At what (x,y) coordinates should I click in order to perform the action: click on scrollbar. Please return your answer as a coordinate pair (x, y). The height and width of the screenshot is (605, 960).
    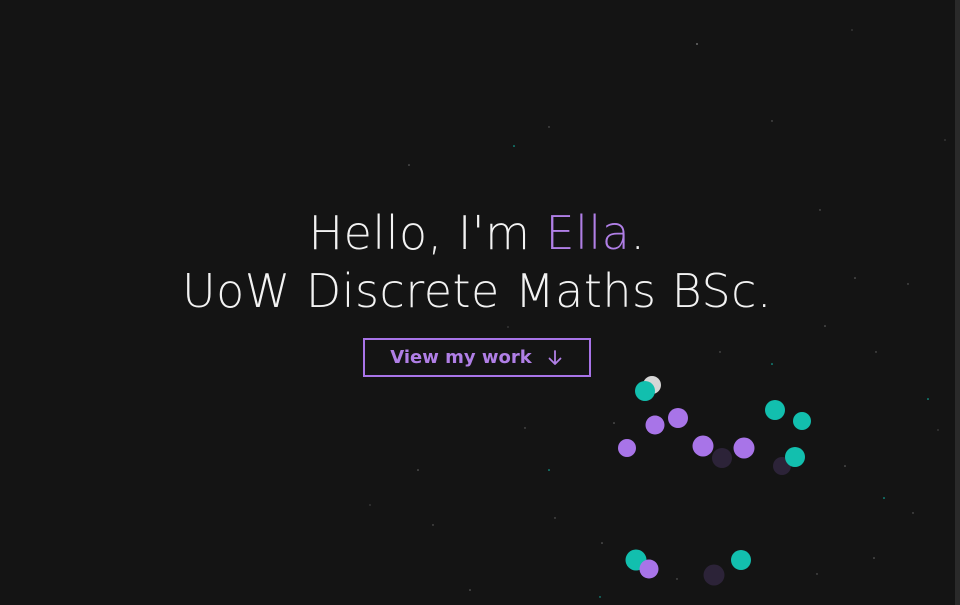
    Looking at the image, I should click on (957, 302).